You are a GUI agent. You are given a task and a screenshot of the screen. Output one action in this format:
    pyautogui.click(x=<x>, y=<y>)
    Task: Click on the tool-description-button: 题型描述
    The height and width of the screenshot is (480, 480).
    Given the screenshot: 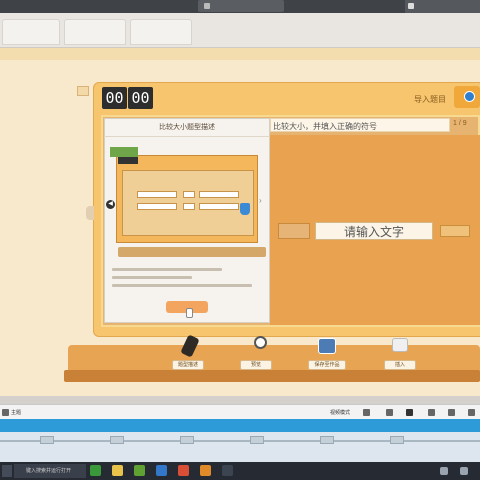 What is the action you would take?
    pyautogui.click(x=188, y=365)
    